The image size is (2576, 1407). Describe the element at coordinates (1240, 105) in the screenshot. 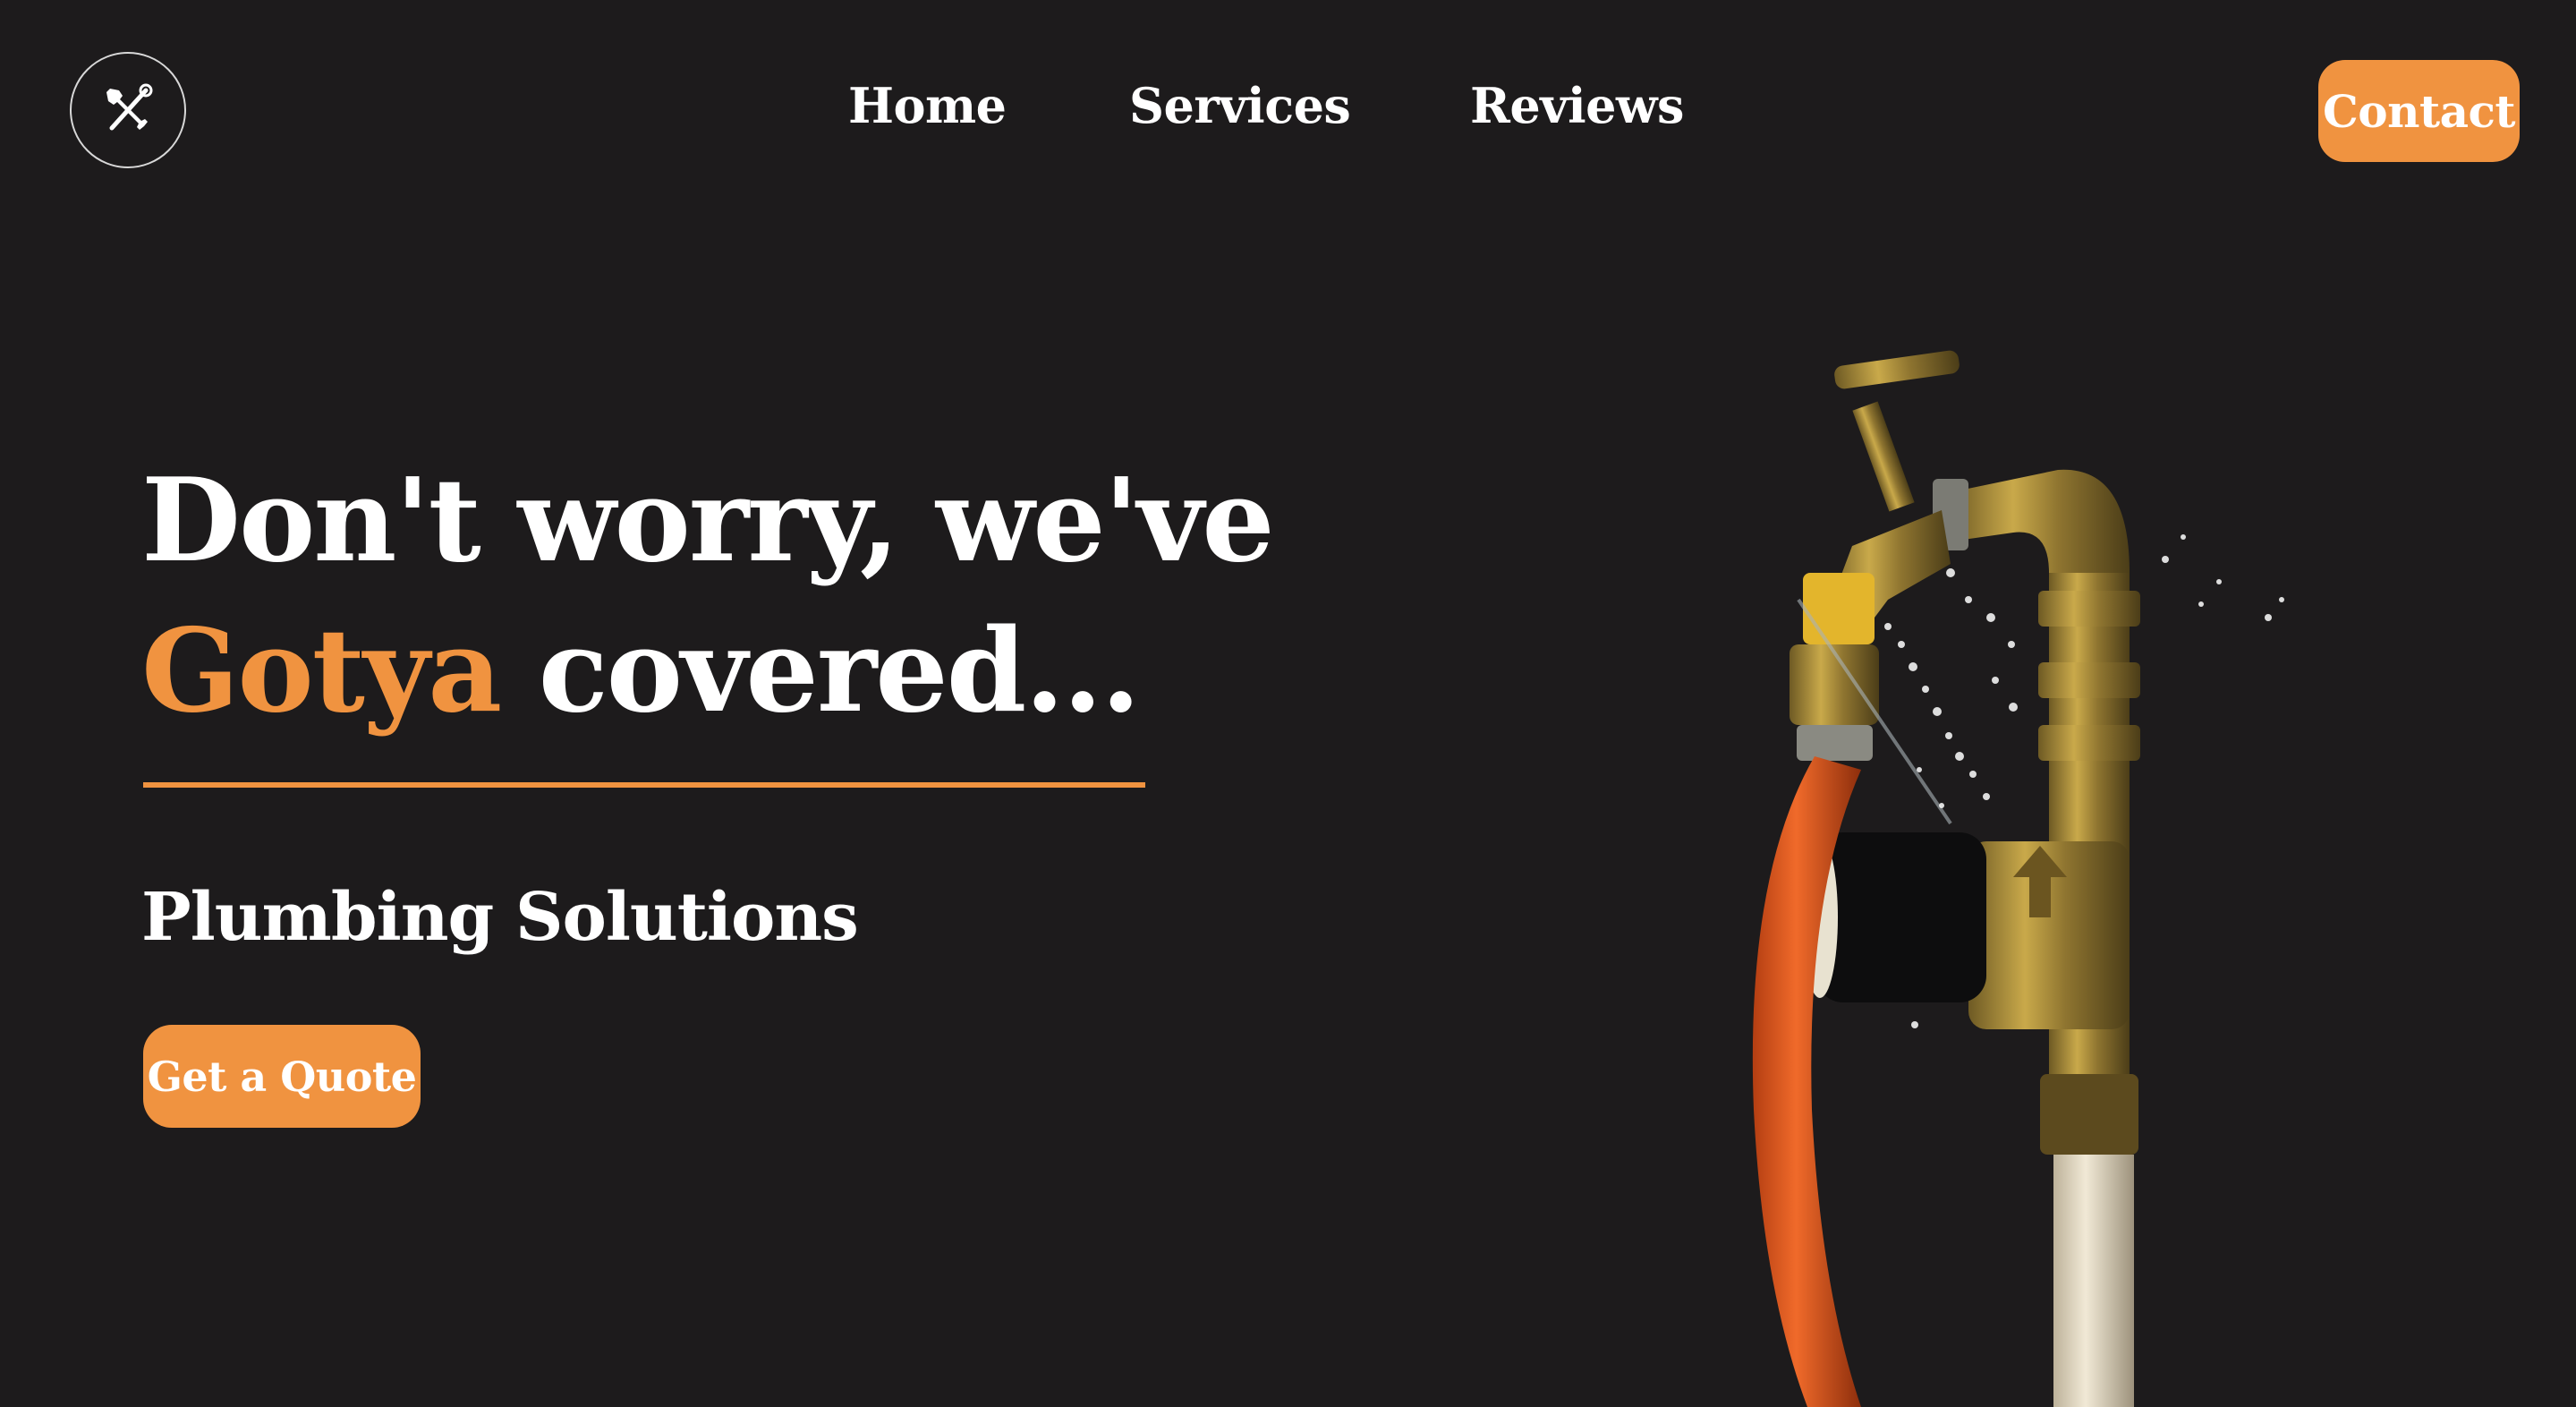

I see `nav-link-services: Services` at that location.